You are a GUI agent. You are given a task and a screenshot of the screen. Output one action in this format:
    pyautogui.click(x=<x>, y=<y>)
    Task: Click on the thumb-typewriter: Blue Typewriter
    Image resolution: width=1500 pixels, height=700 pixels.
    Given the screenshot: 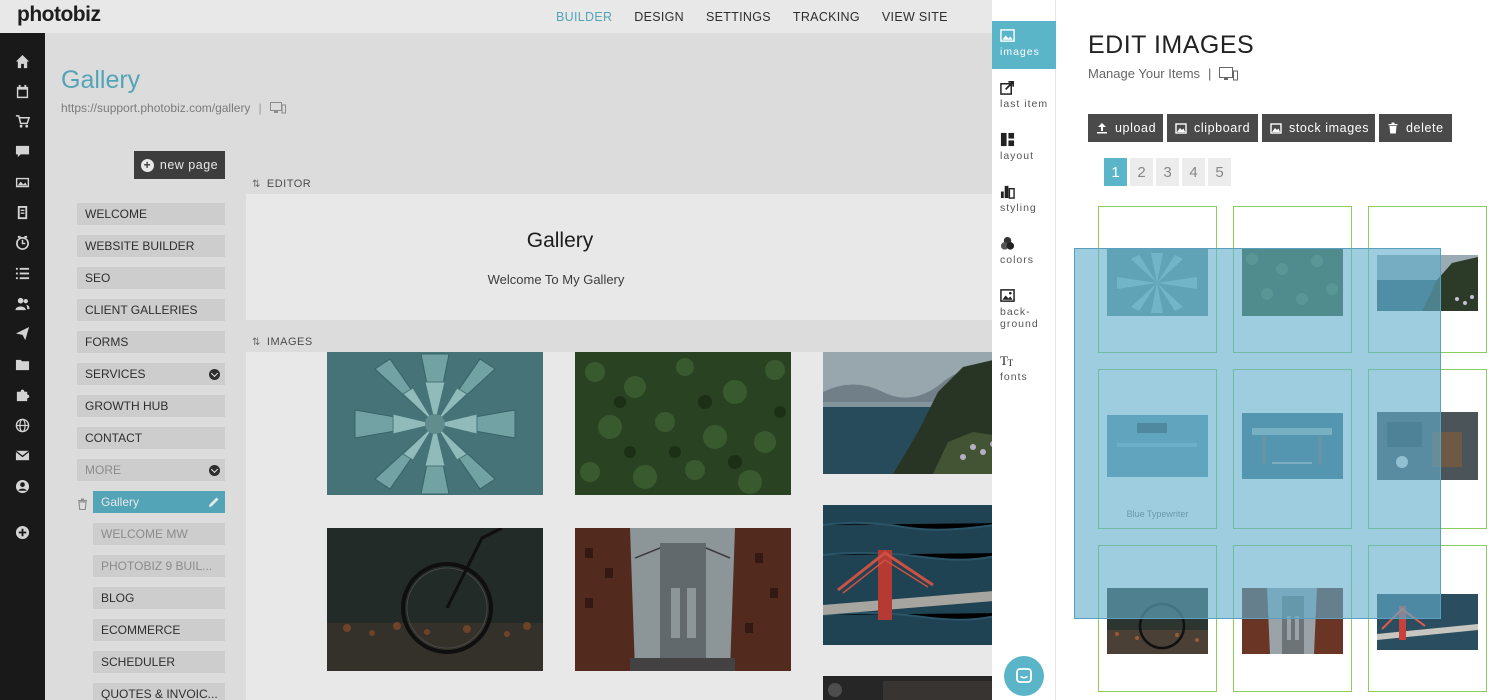 What is the action you would take?
    pyautogui.click(x=1157, y=449)
    